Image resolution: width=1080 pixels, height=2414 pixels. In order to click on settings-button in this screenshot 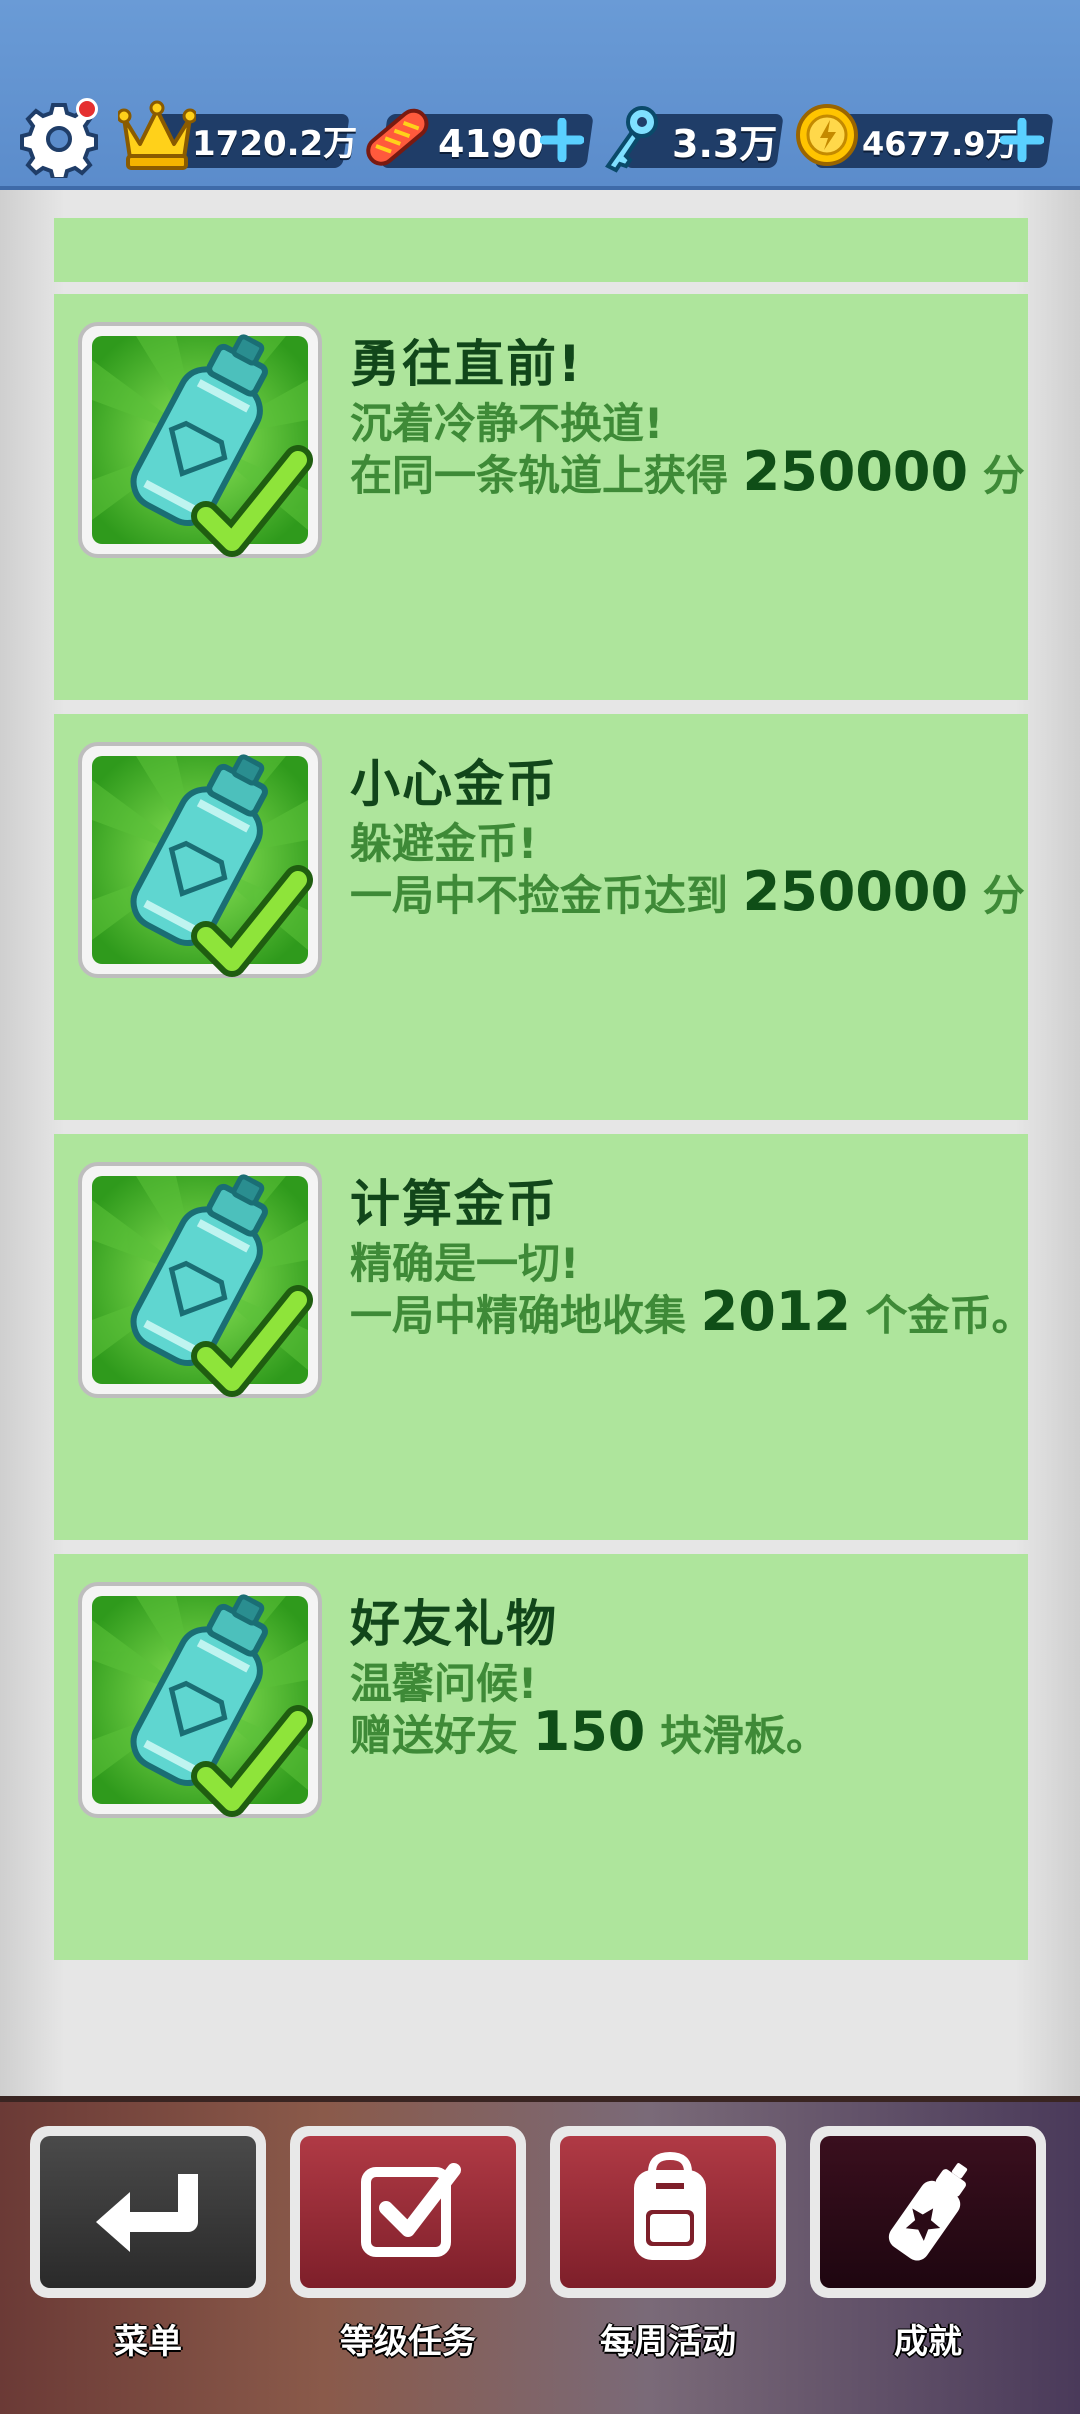, I will do `click(59, 139)`.